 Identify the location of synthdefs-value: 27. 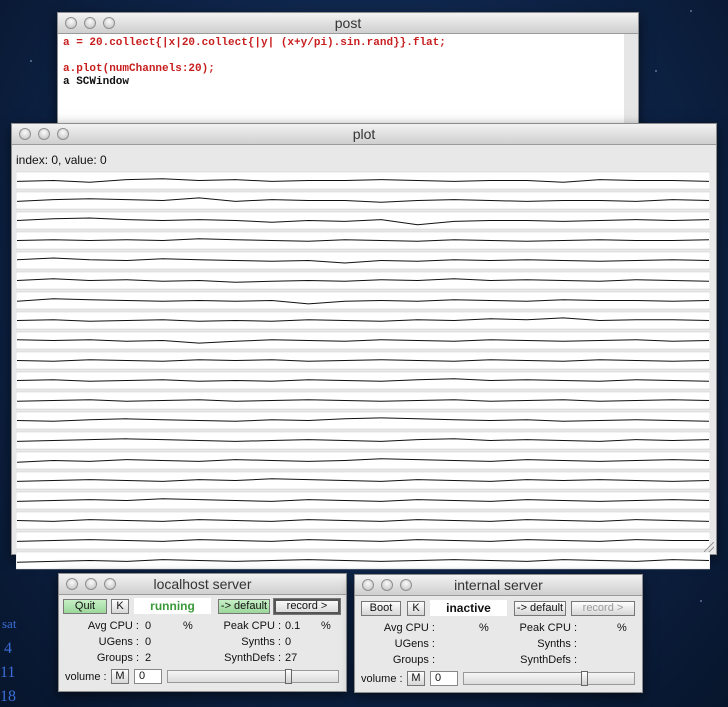
(291, 658).